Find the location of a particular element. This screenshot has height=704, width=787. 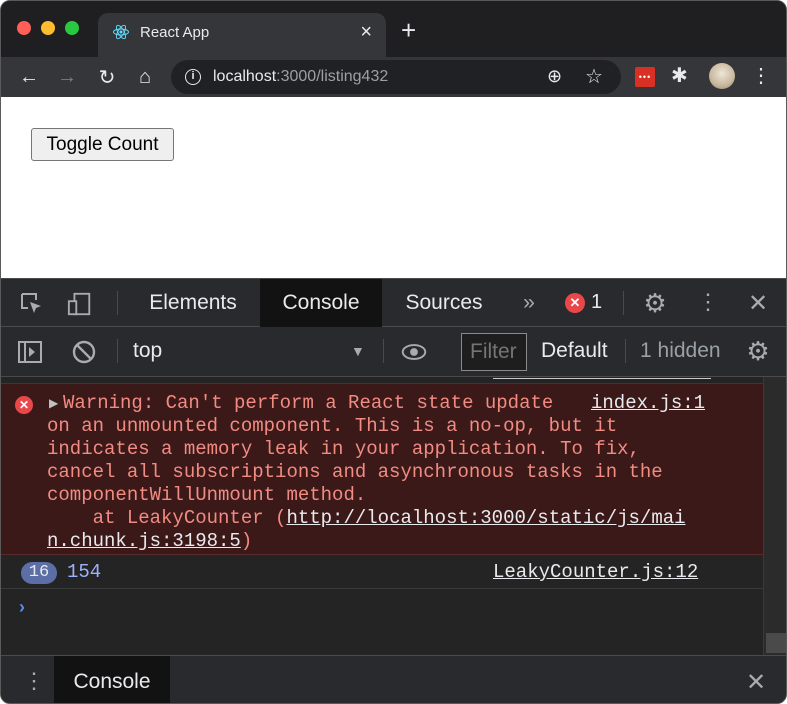

close-drawer-icon: ✕ is located at coordinates (756, 682).